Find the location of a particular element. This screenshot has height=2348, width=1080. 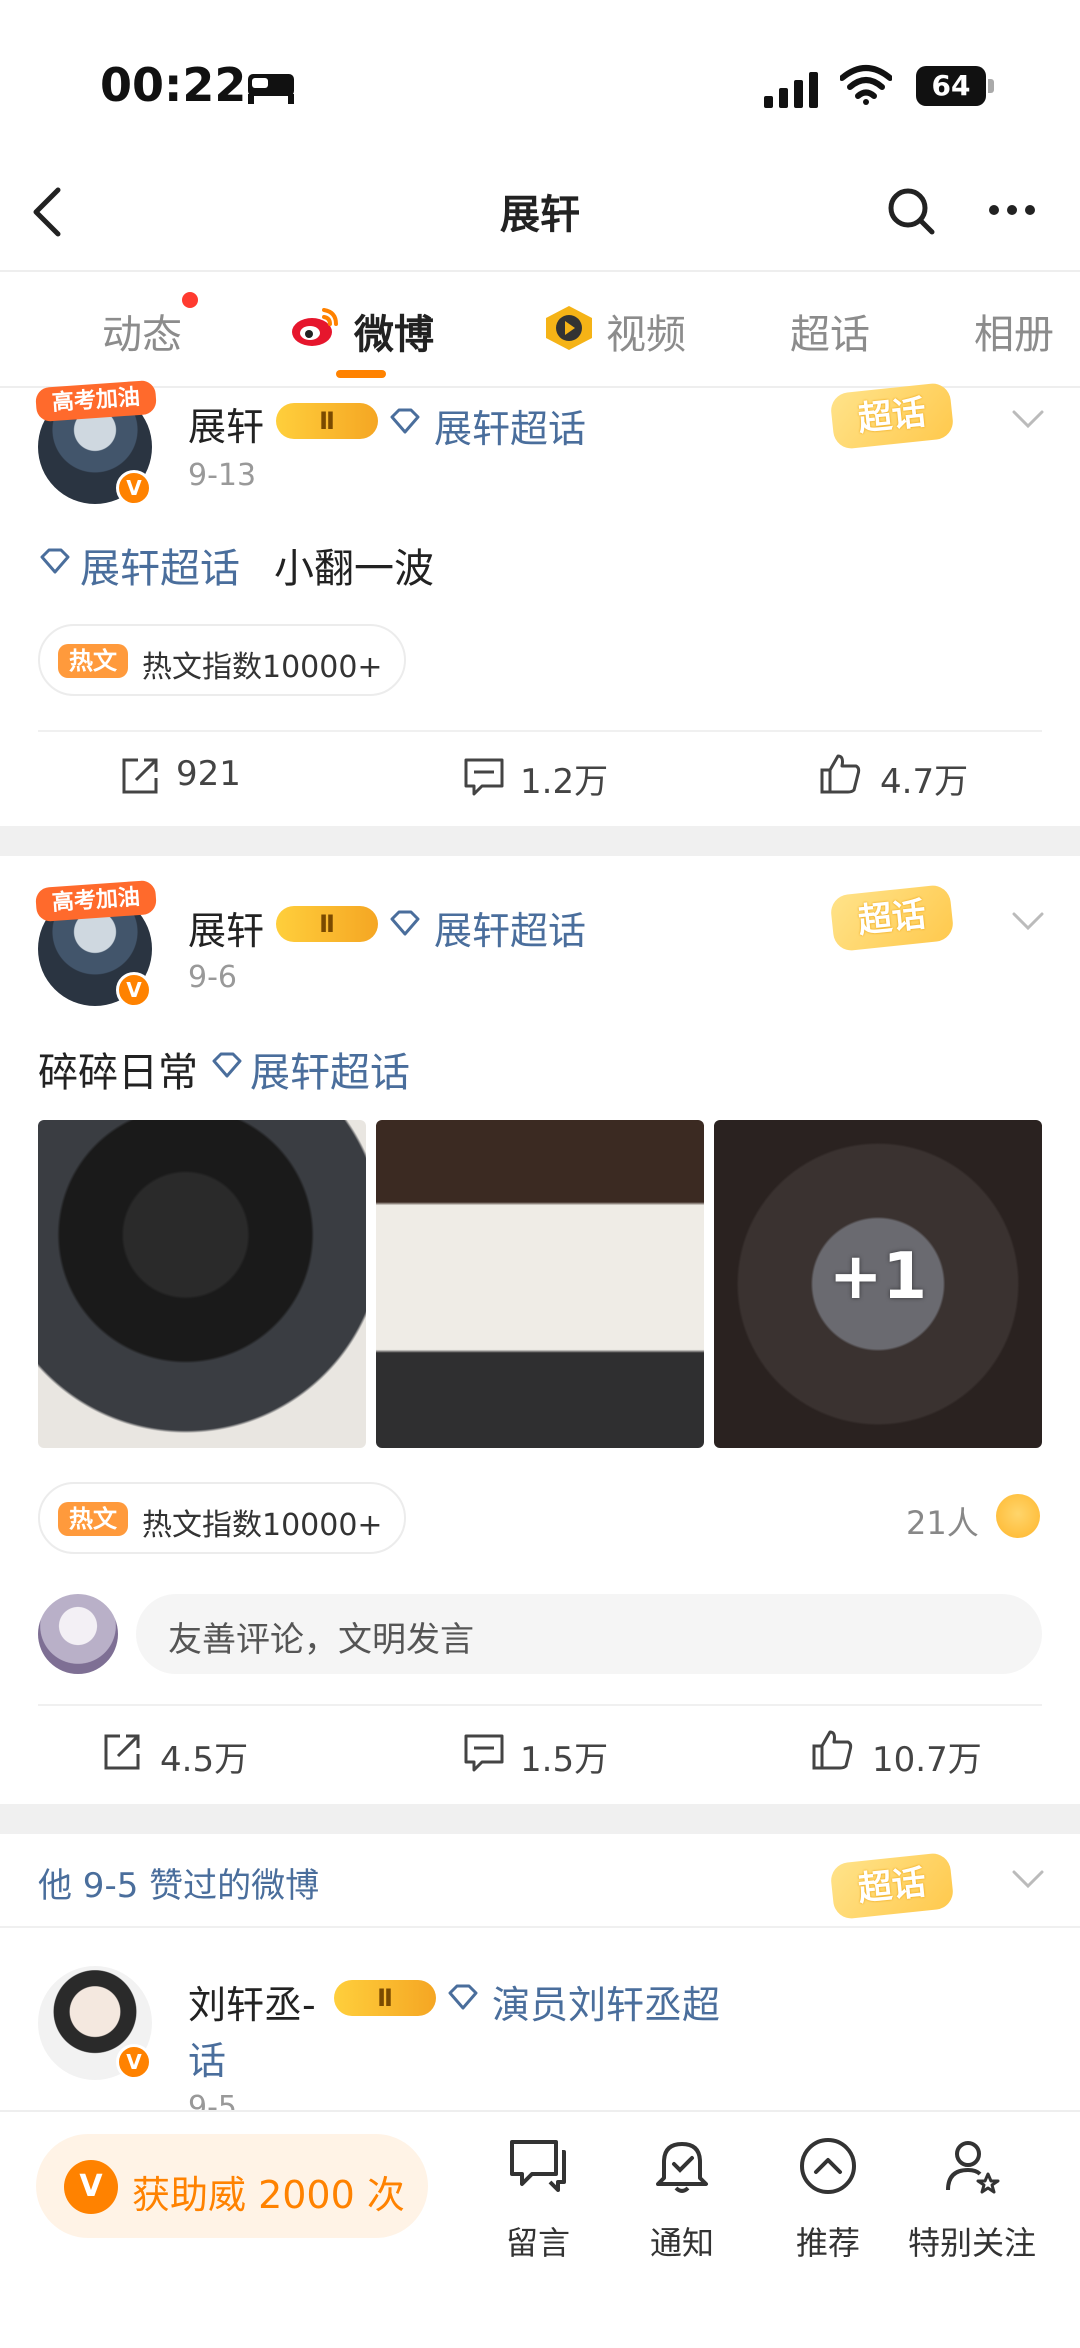

battery-indicator: 64 is located at coordinates (955, 86).